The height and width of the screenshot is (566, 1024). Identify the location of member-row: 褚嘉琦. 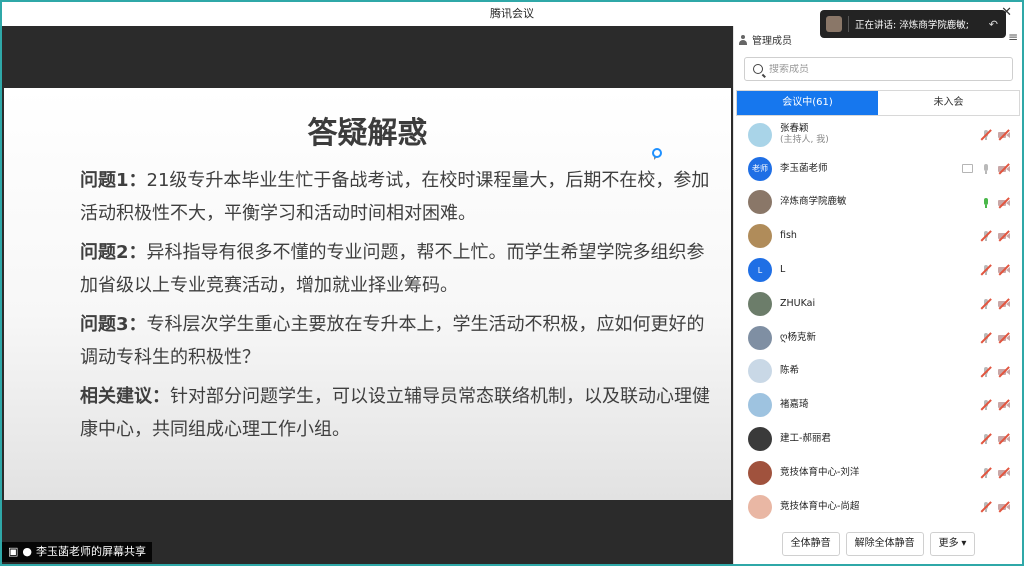
(878, 405).